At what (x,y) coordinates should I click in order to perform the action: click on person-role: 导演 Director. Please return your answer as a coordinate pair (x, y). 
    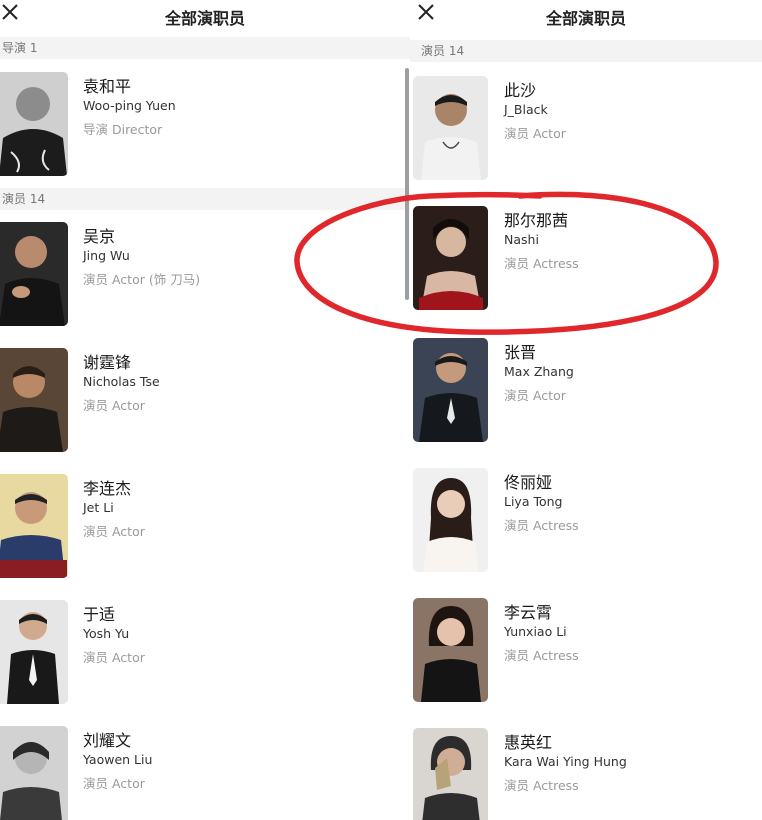
    Looking at the image, I should click on (123, 129).